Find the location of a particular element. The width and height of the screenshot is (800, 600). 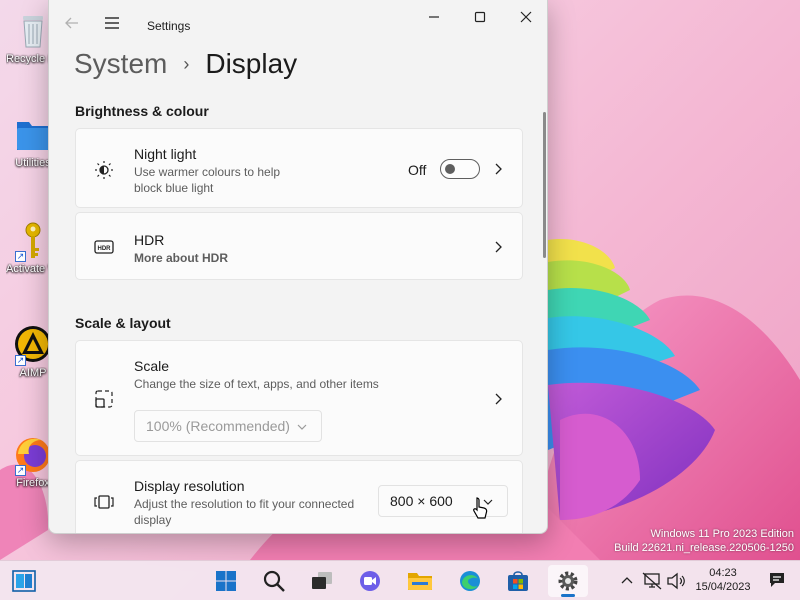

network-status is located at coordinates (652, 581).